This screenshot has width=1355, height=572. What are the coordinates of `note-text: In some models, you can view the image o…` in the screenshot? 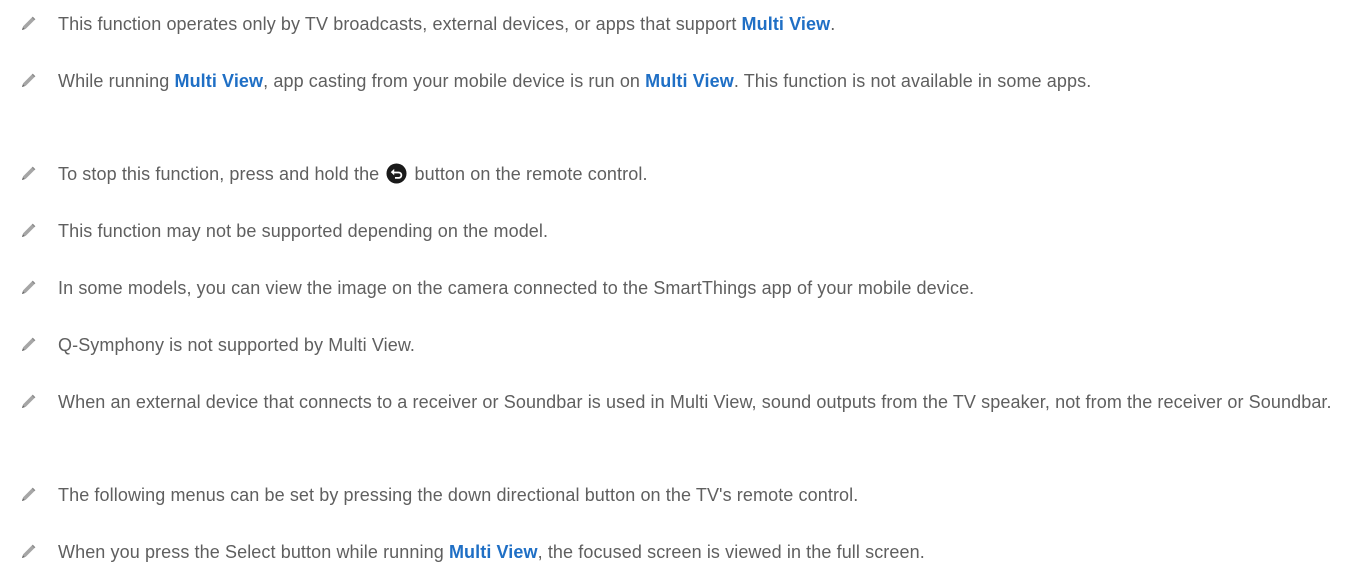 It's located at (516, 288).